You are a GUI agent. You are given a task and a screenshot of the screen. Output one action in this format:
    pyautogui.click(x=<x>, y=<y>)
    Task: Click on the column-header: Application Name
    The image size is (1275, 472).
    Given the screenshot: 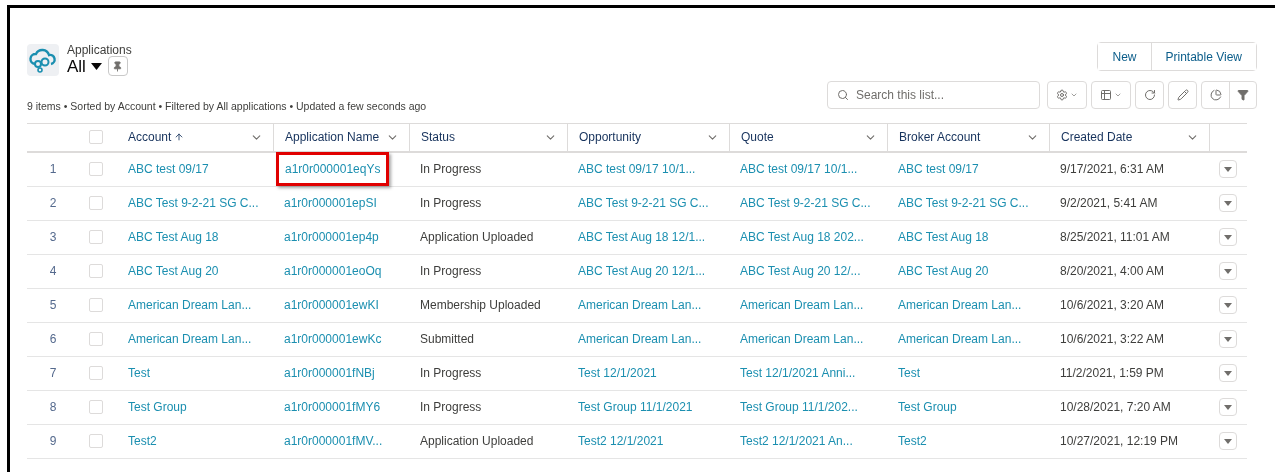 What is the action you would take?
    pyautogui.click(x=341, y=137)
    